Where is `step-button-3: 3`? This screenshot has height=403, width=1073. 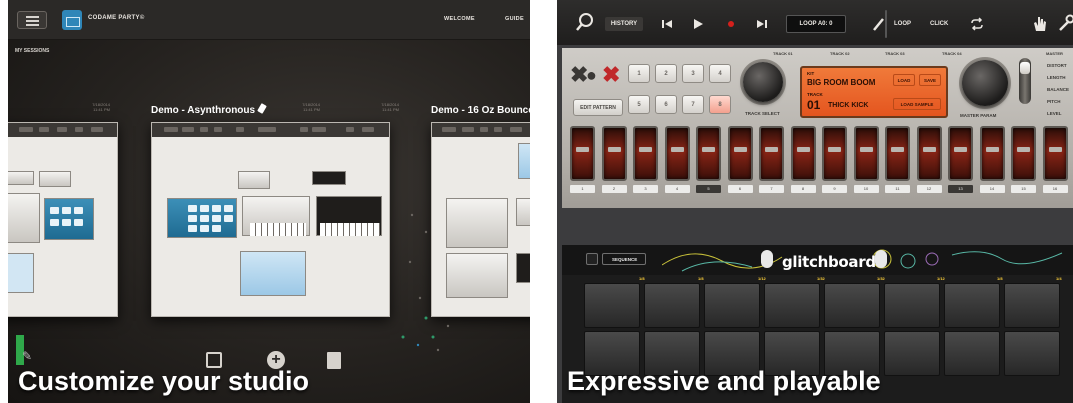
step-button-3: 3 is located at coordinates (693, 73).